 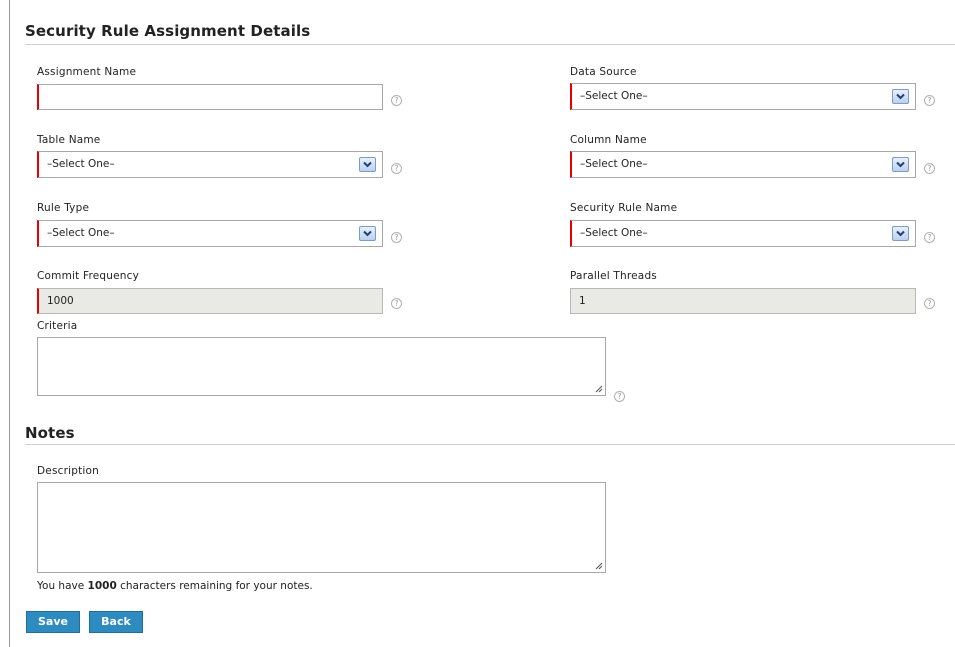 What do you see at coordinates (68, 471) in the screenshot?
I see `description-label: Description` at bounding box center [68, 471].